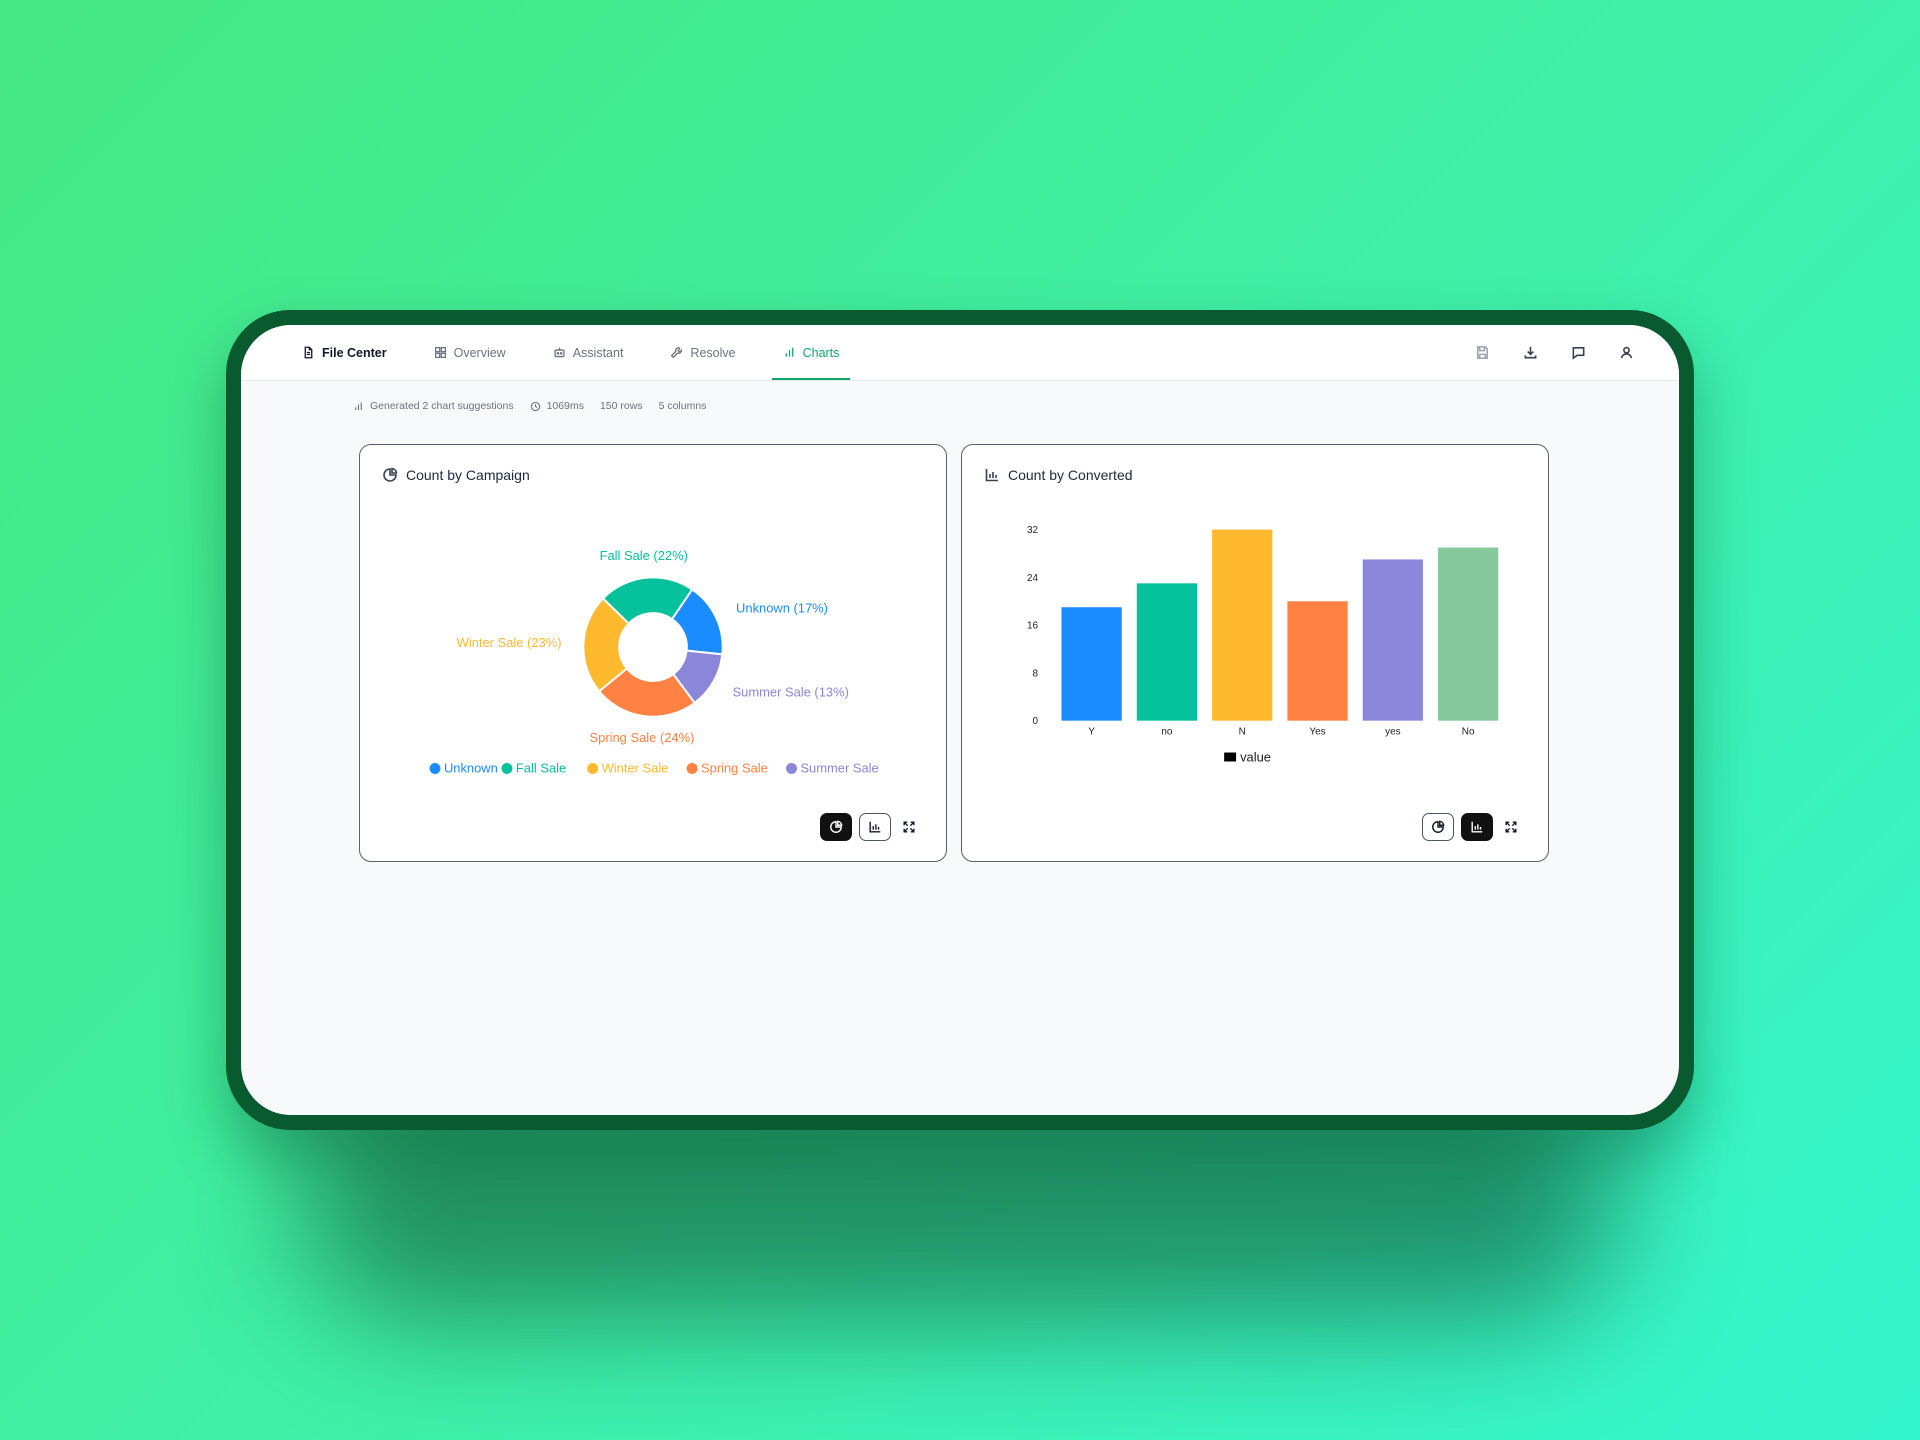 The image size is (1920, 1440). What do you see at coordinates (1036, 673) in the screenshot?
I see `y-tick-label: 8` at bounding box center [1036, 673].